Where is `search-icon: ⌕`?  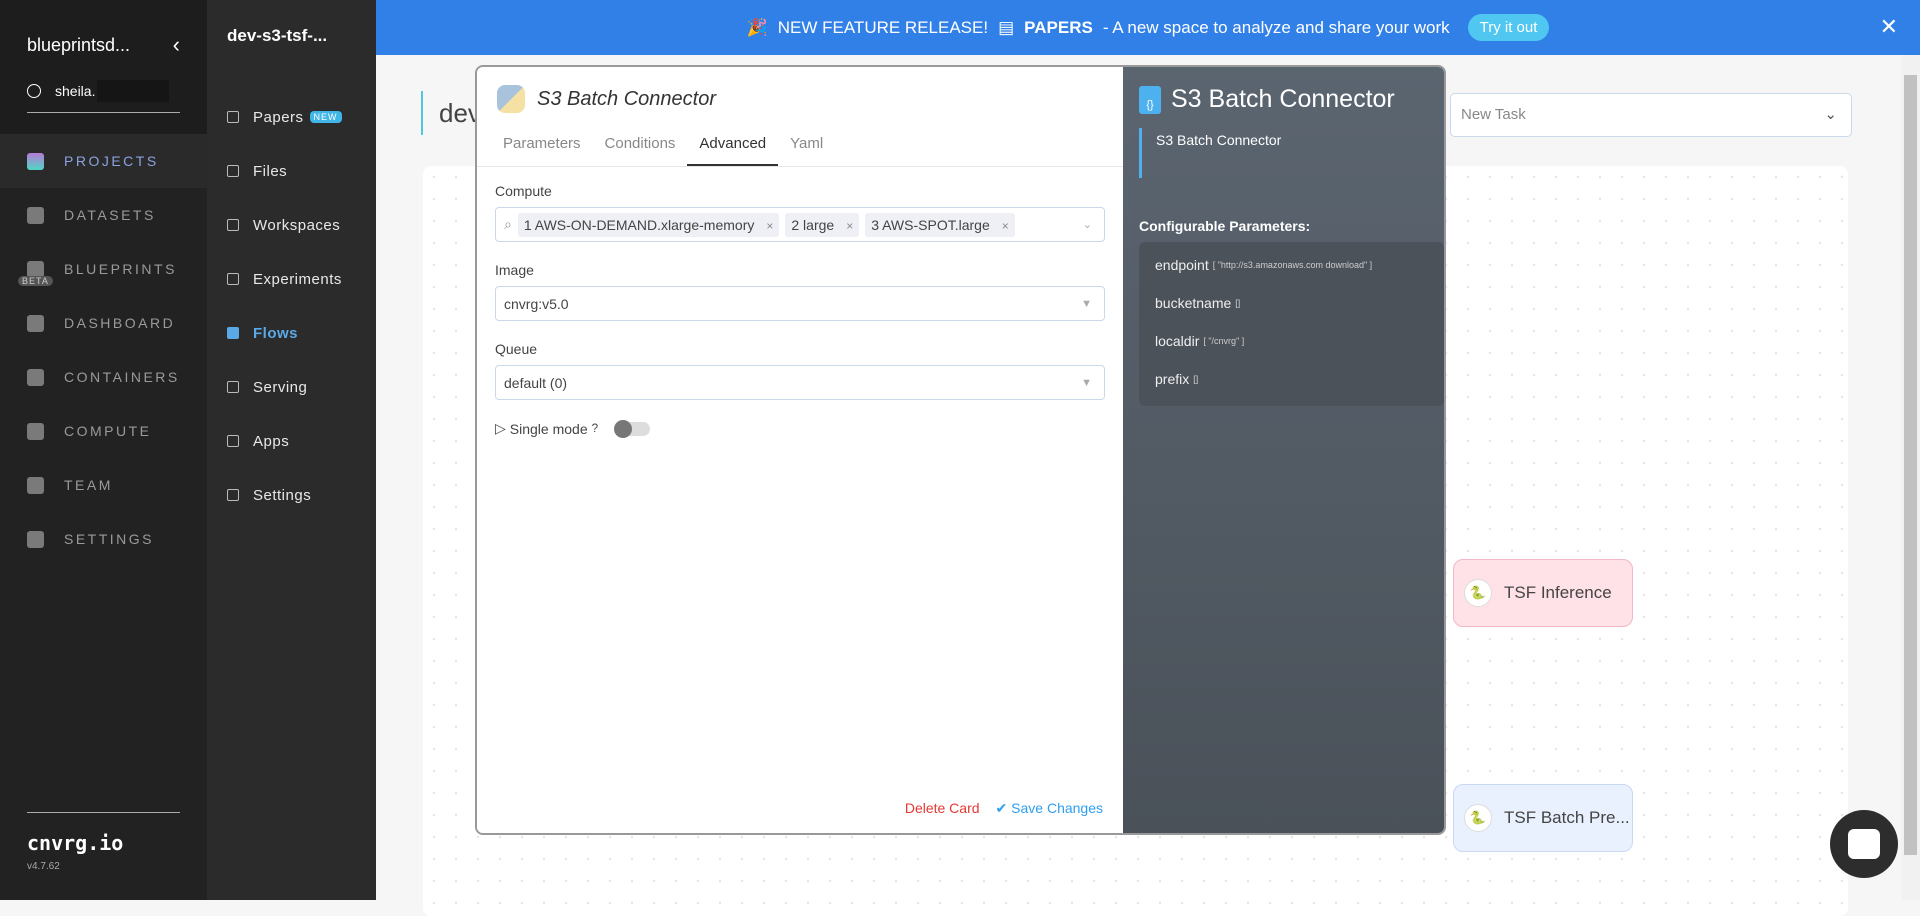 search-icon: ⌕ is located at coordinates (508, 224).